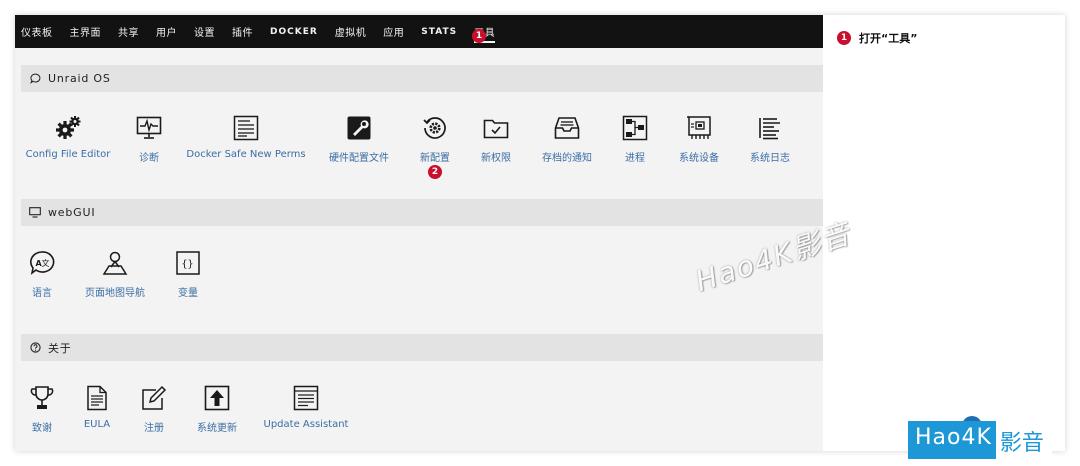 The image size is (1080, 466). What do you see at coordinates (35, 348) in the screenshot?
I see `question-circle-icon` at bounding box center [35, 348].